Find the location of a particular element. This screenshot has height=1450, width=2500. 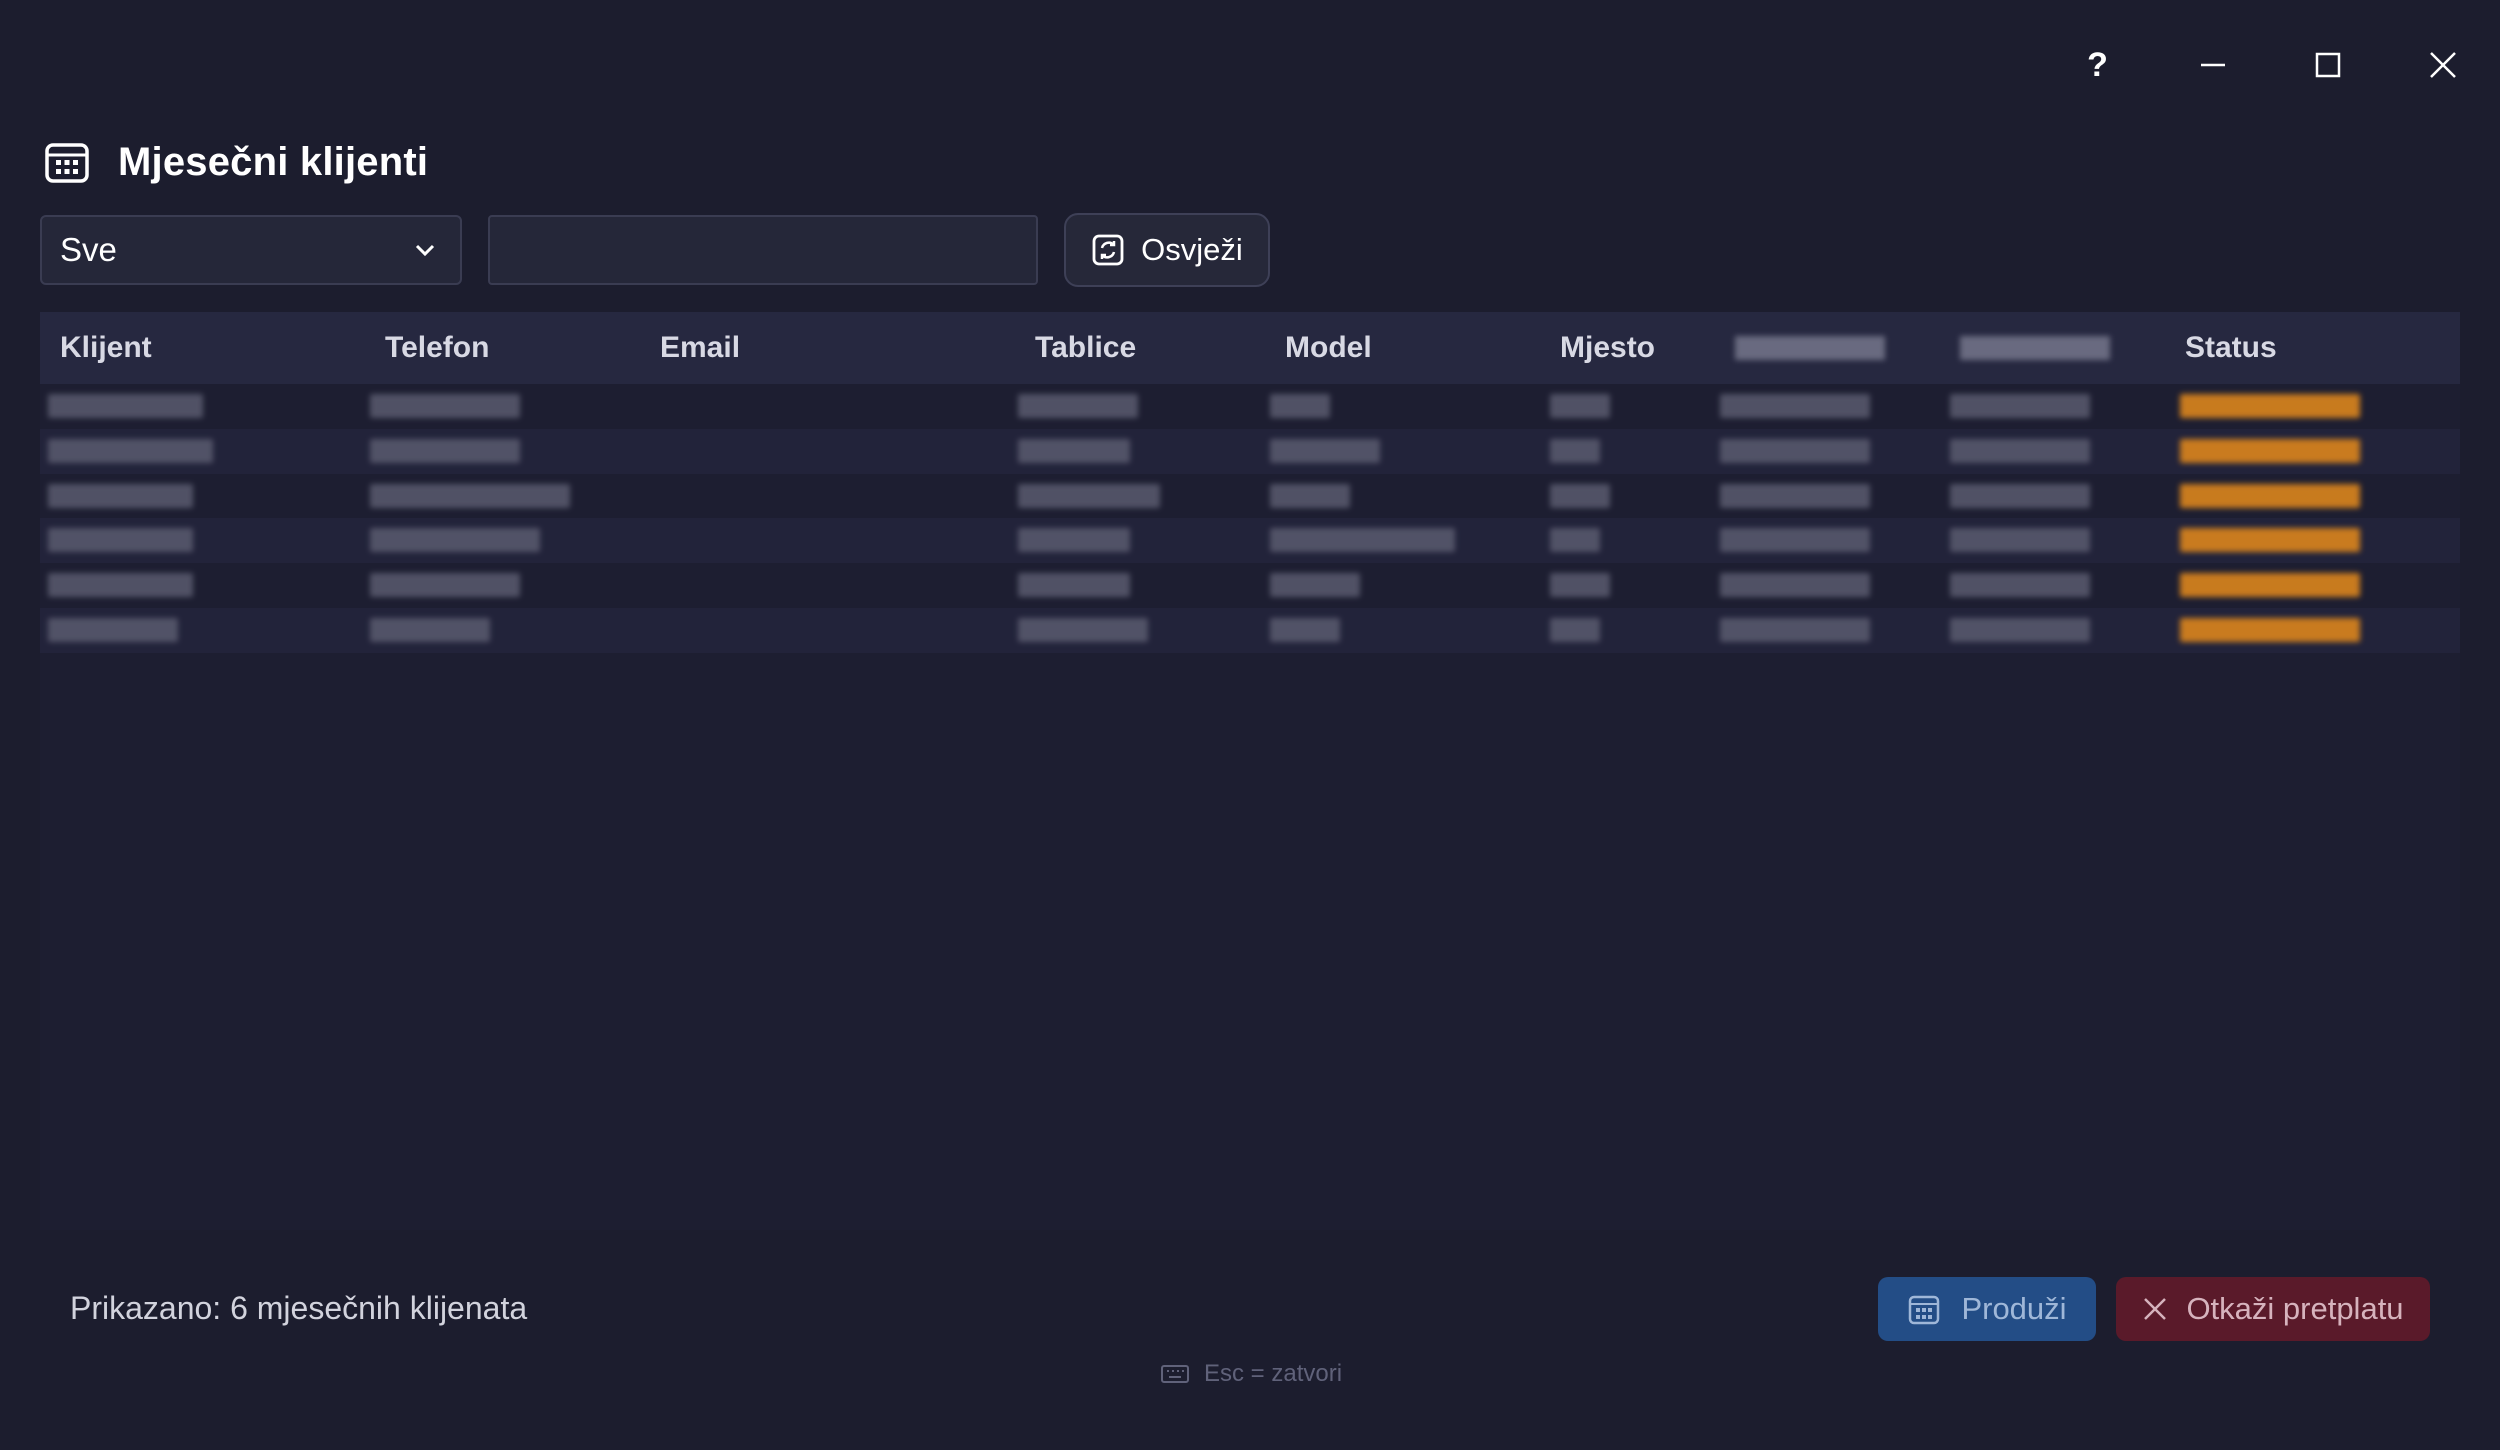

maximize-button is located at coordinates (2327, 65).